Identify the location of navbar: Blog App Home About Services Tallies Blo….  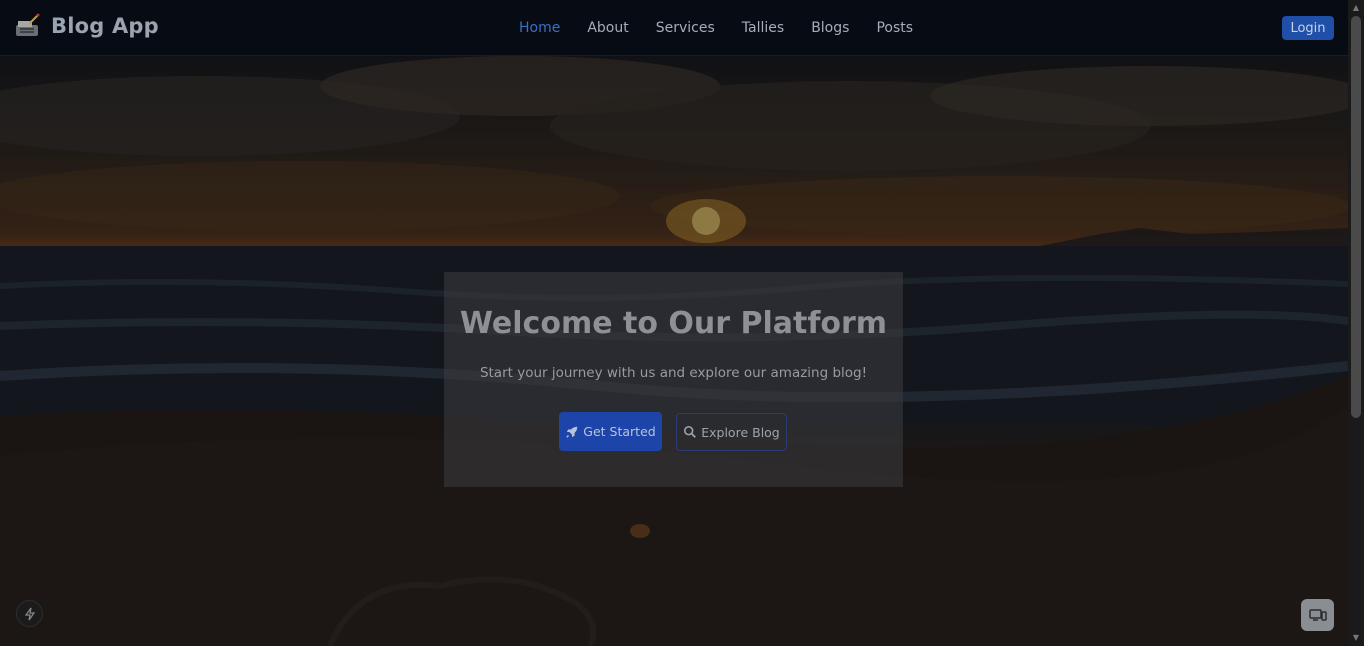
(674, 28).